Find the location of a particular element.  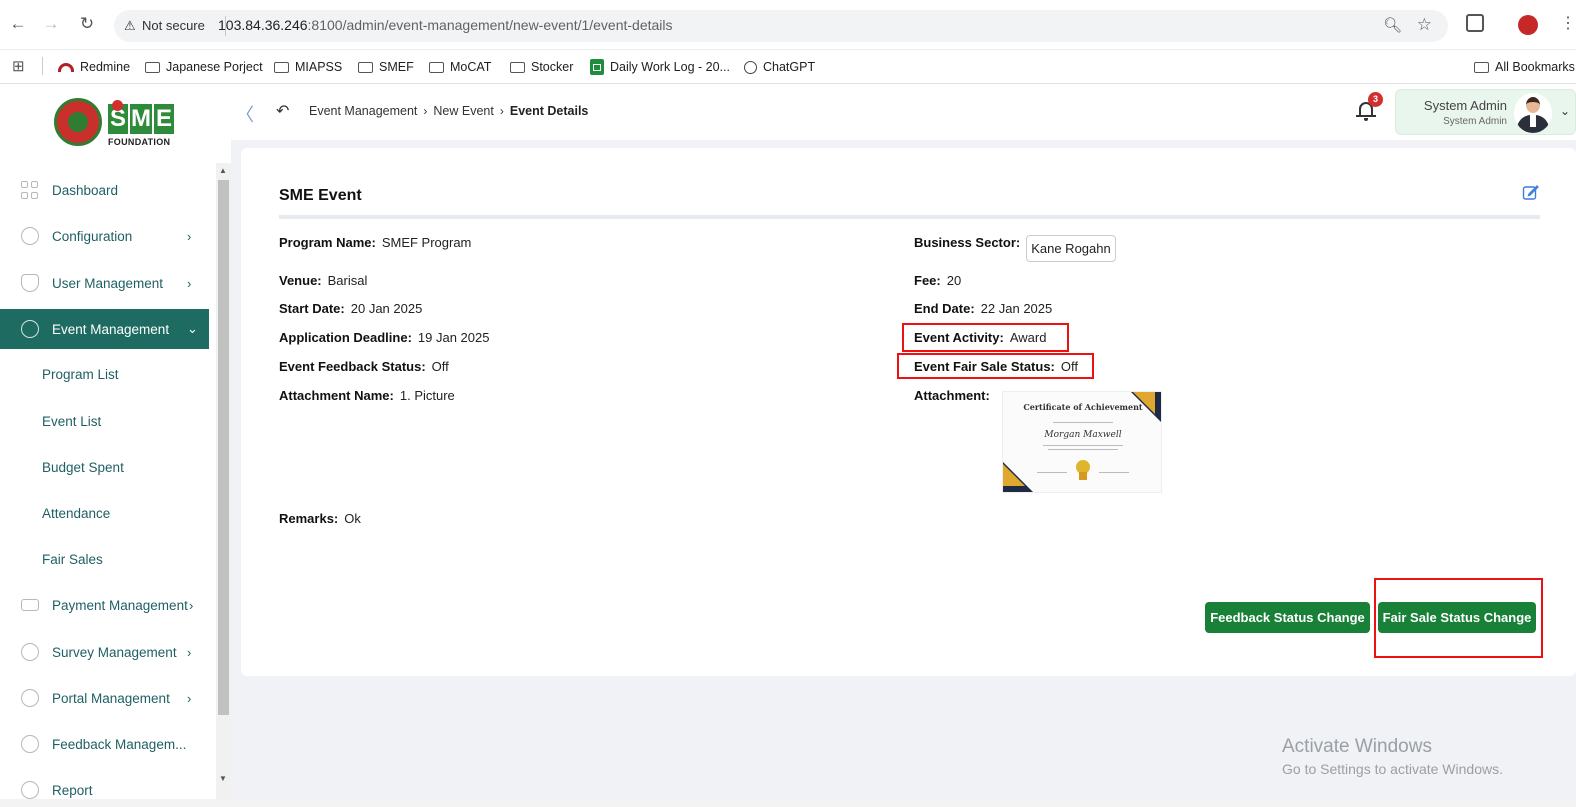

forward-arrow-icon: → is located at coordinates (51, 24).